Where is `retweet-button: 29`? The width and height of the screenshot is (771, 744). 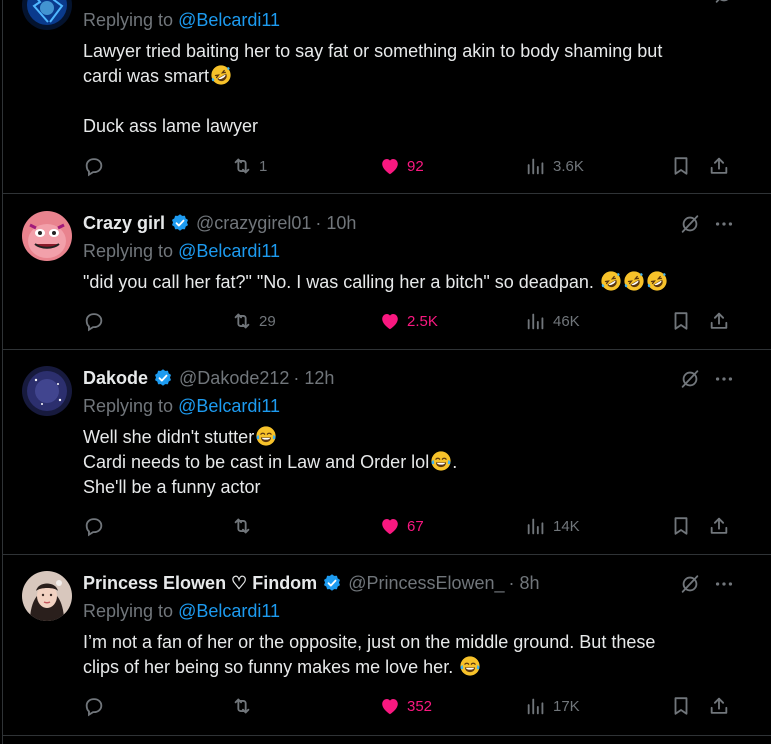 retweet-button: 29 is located at coordinates (253, 321).